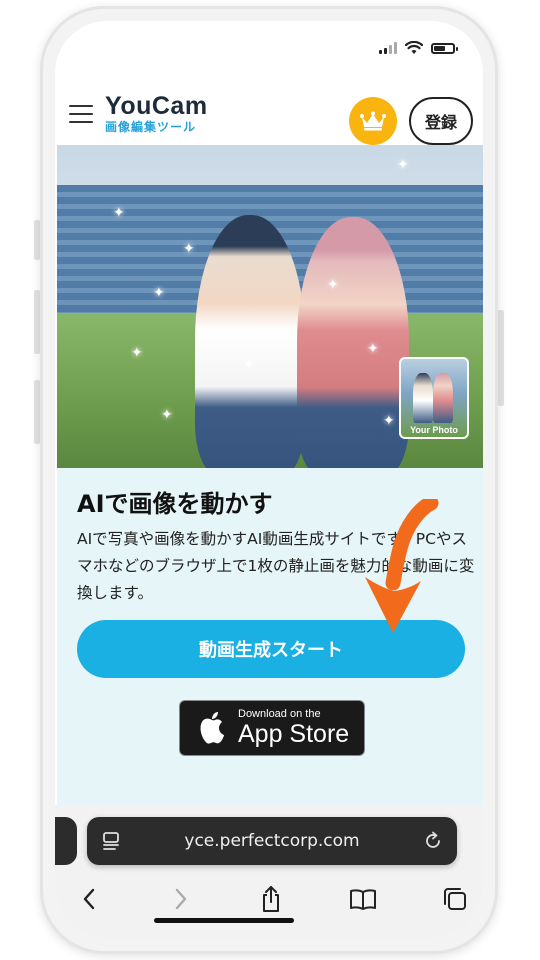 Image resolution: width=540 pixels, height=960 pixels. I want to click on back-button, so click(89, 899).